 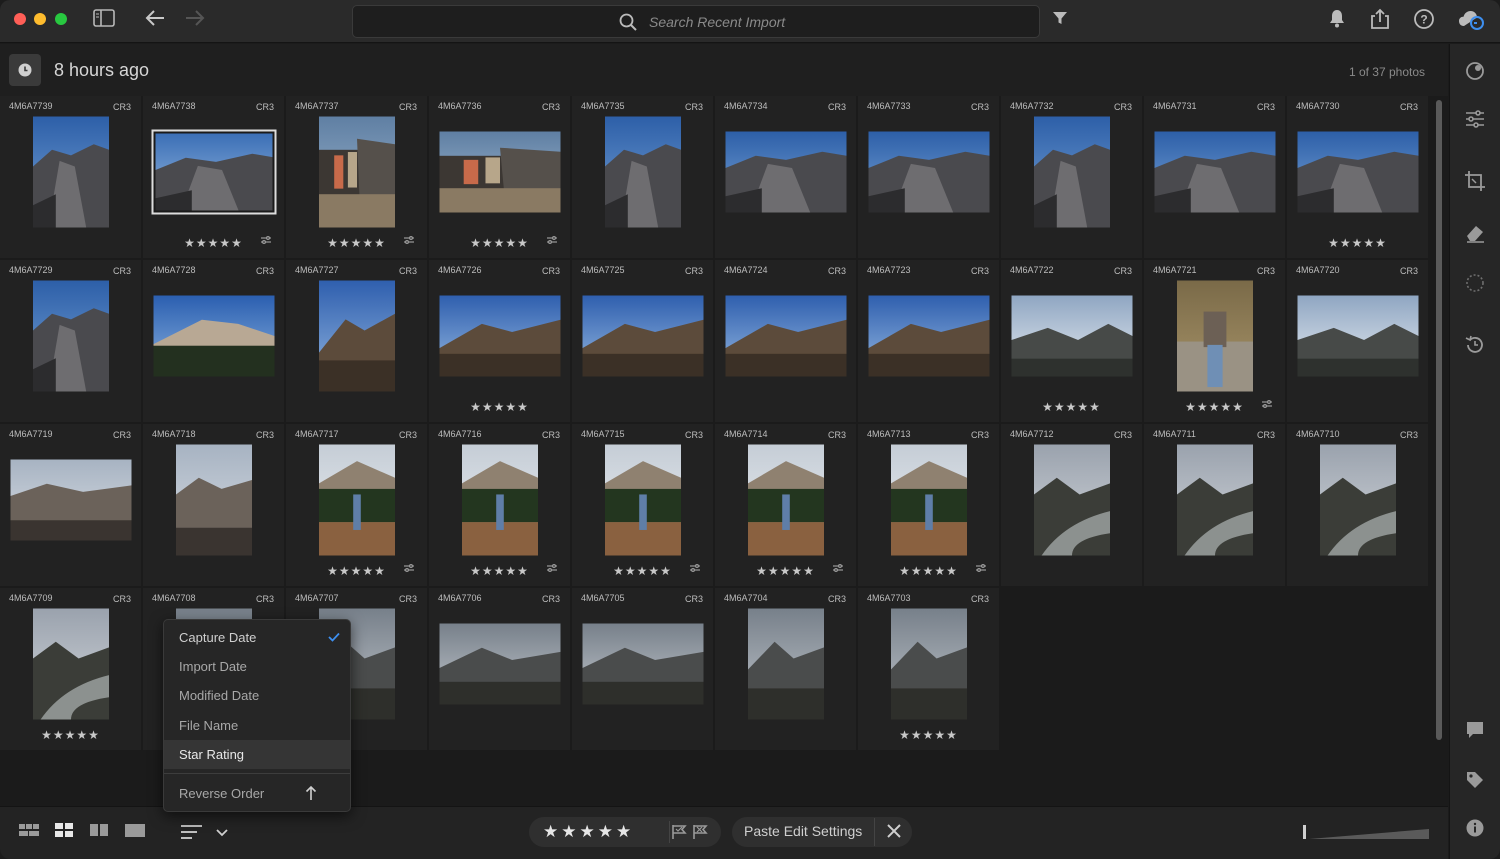 I want to click on photo-grid-view-icon, so click(x=66, y=834).